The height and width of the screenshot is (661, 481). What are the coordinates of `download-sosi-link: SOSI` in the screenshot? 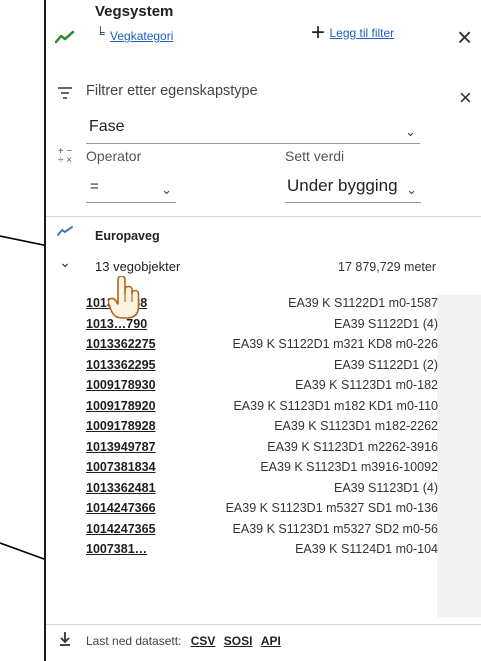 It's located at (238, 641).